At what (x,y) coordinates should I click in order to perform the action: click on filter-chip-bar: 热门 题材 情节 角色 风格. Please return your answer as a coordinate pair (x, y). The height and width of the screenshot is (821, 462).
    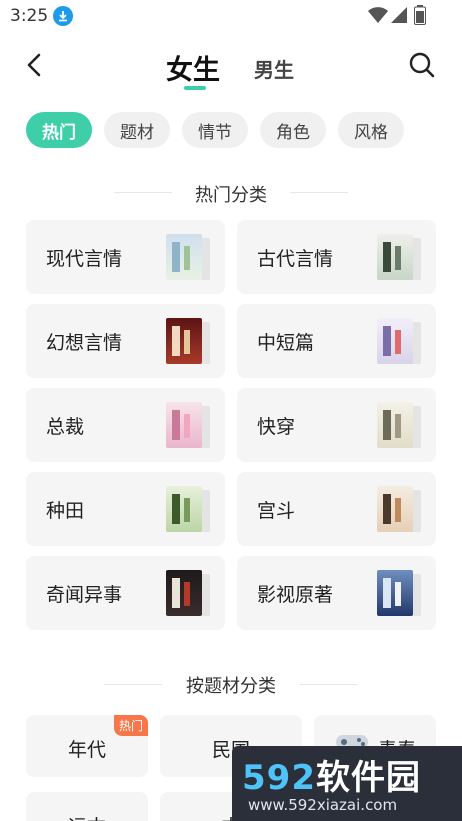
    Looking at the image, I should click on (215, 130).